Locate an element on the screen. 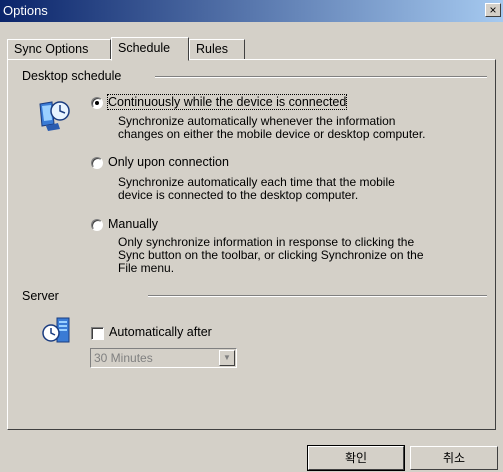 Image resolution: width=503 pixels, height=472 pixels. window-title: Options is located at coordinates (25, 10).